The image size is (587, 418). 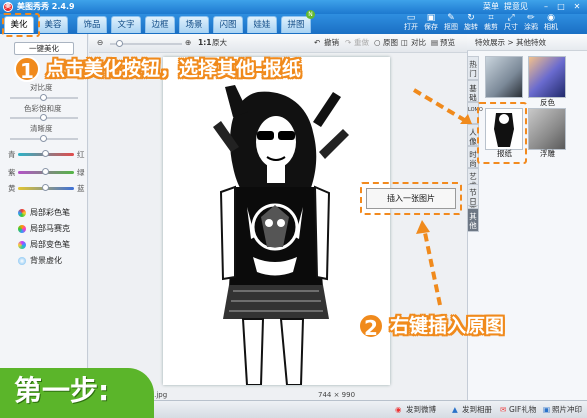 I want to click on step2-instruction: 右键插入原图, so click(x=447, y=326).